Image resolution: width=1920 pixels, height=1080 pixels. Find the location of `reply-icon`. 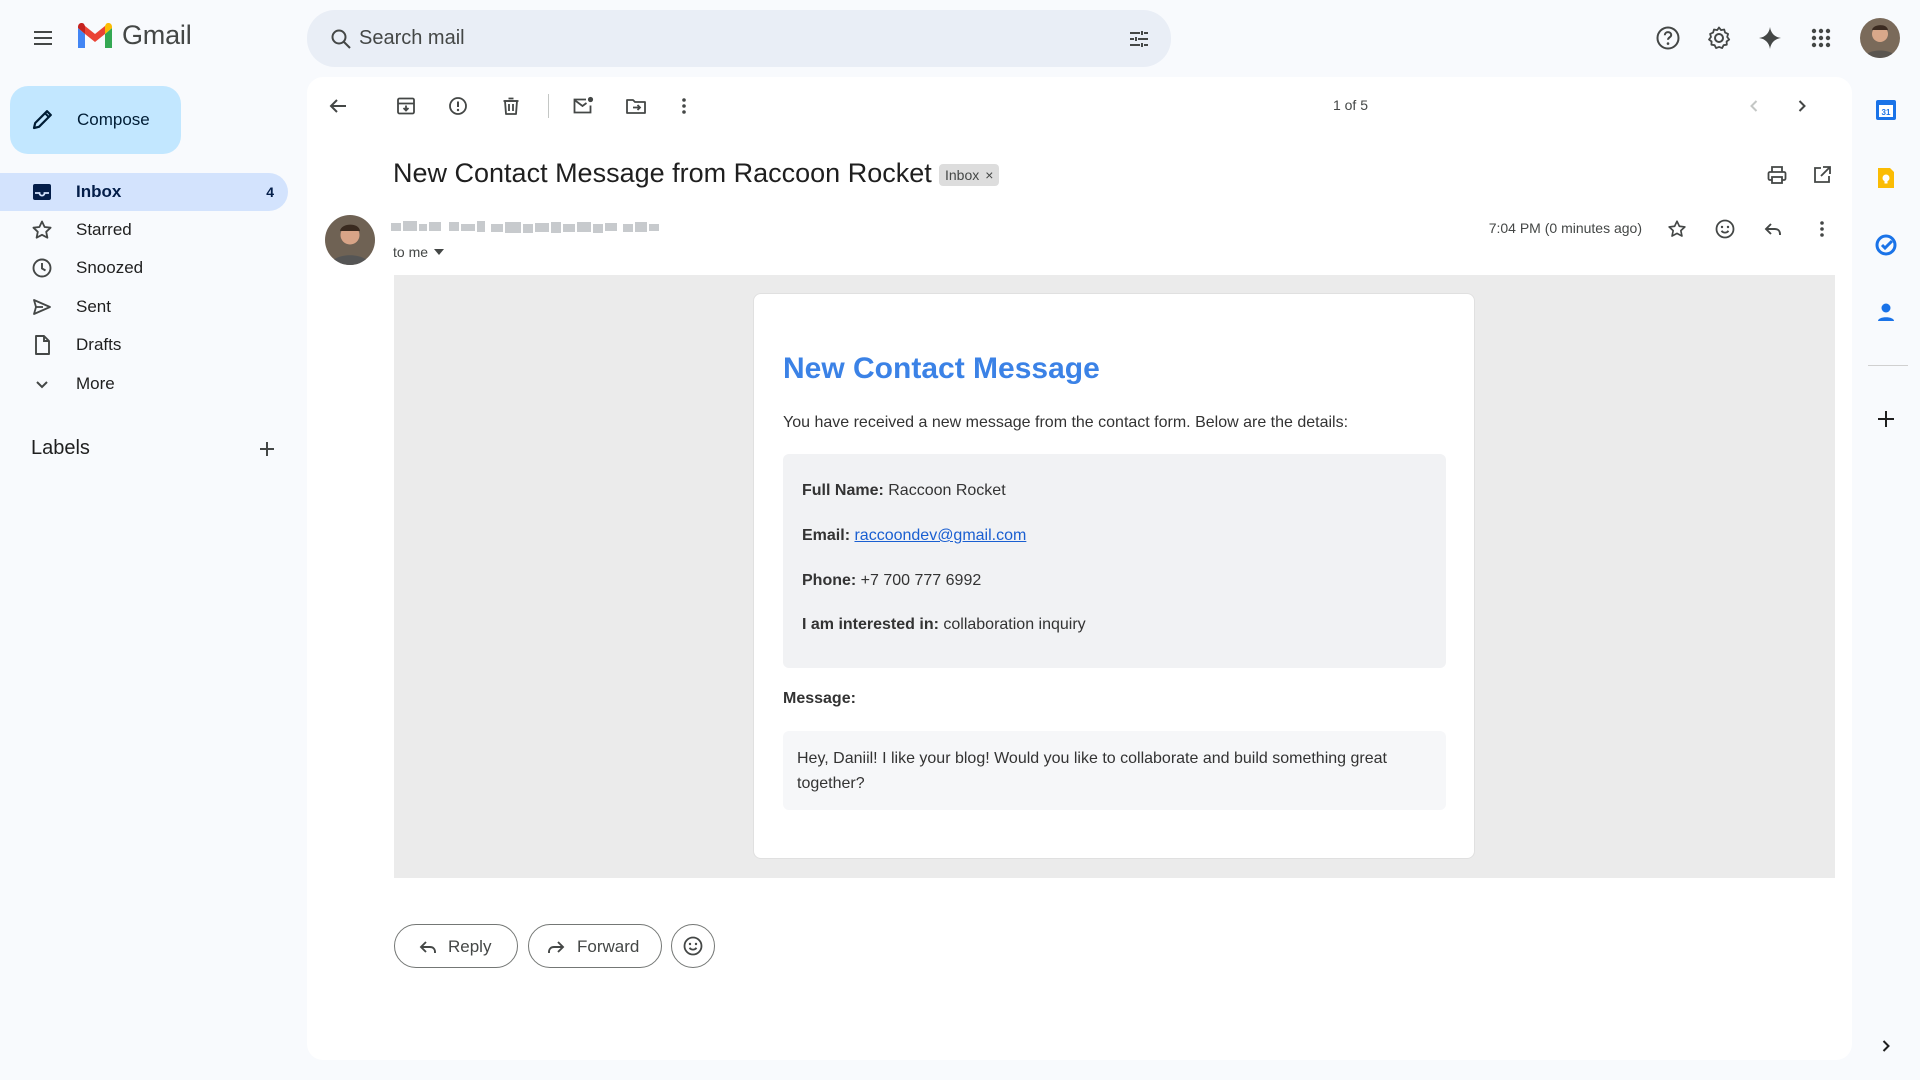

reply-icon is located at coordinates (1772, 229).